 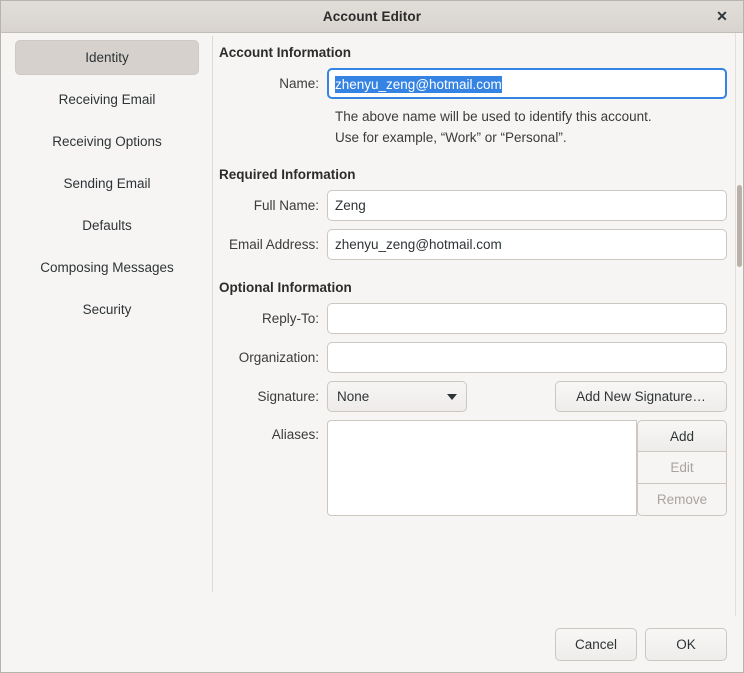 I want to click on sidebar-item-label: Sending Email, so click(x=107, y=183).